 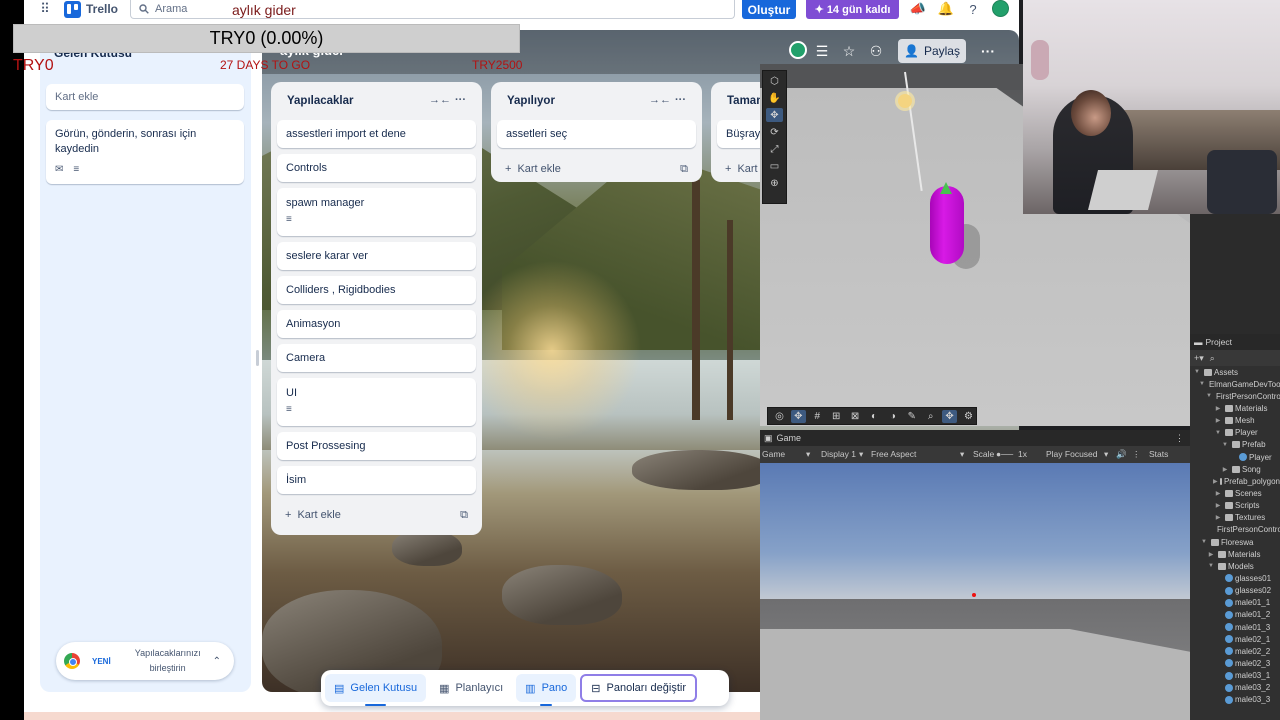 What do you see at coordinates (1235, 651) in the screenshot?
I see `project-tree-item: male02_2` at bounding box center [1235, 651].